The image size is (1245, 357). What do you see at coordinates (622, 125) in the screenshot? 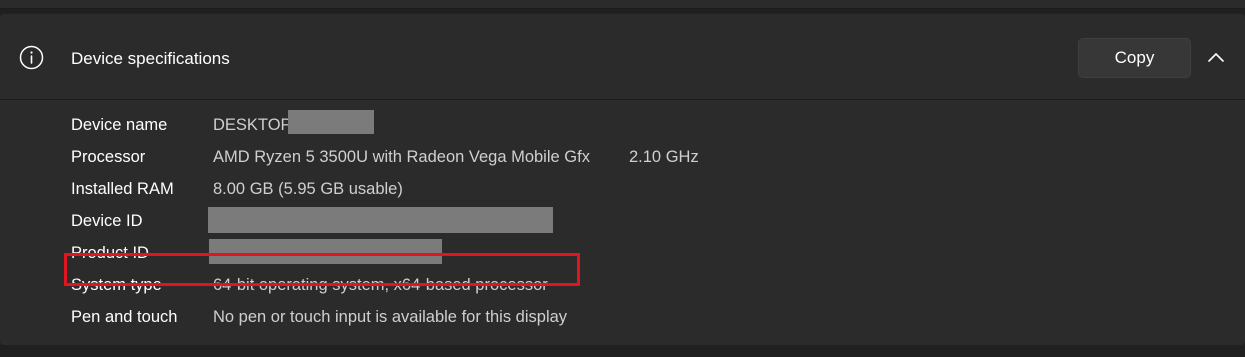
I see `spec-row-device-name: Device name DESKTOP-` at bounding box center [622, 125].